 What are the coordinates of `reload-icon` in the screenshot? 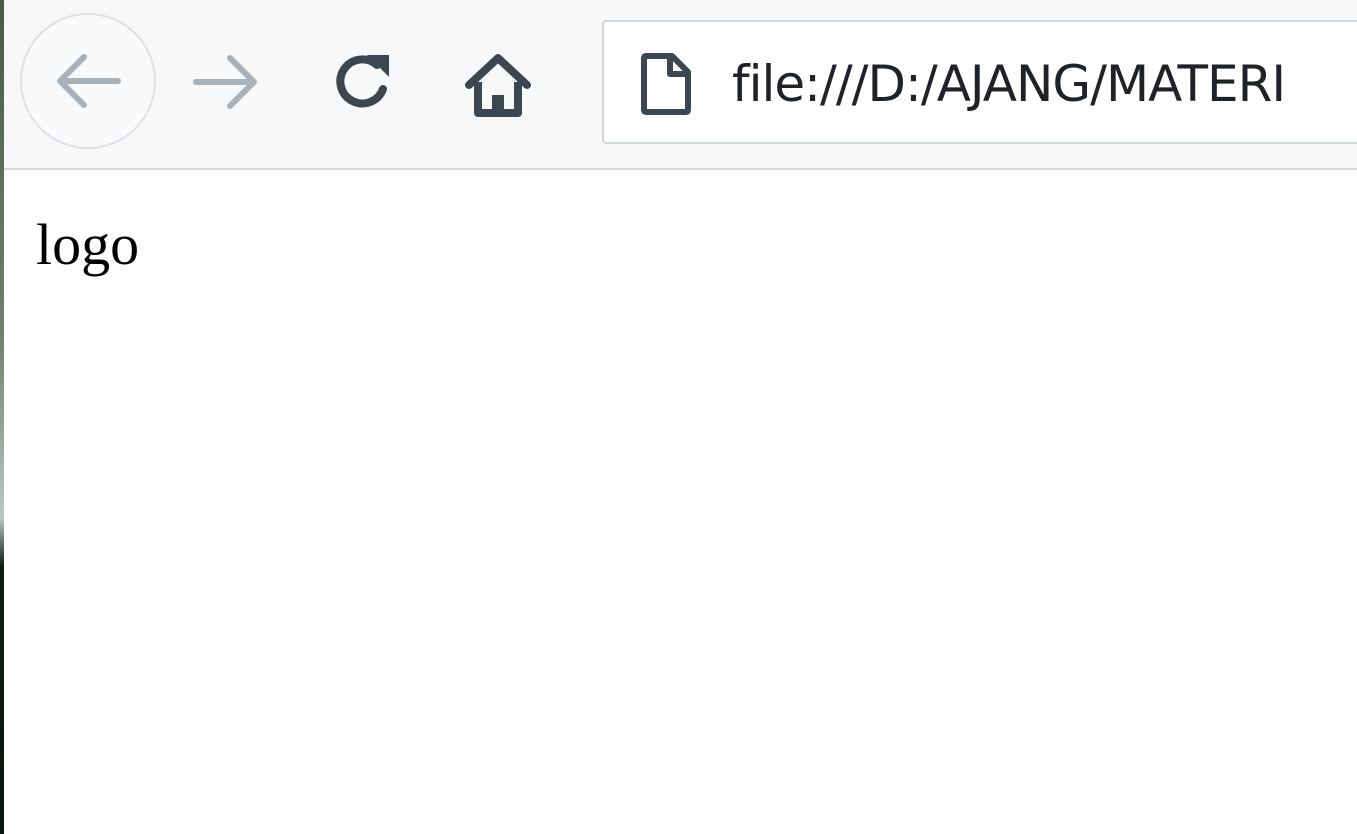 It's located at (362, 81).